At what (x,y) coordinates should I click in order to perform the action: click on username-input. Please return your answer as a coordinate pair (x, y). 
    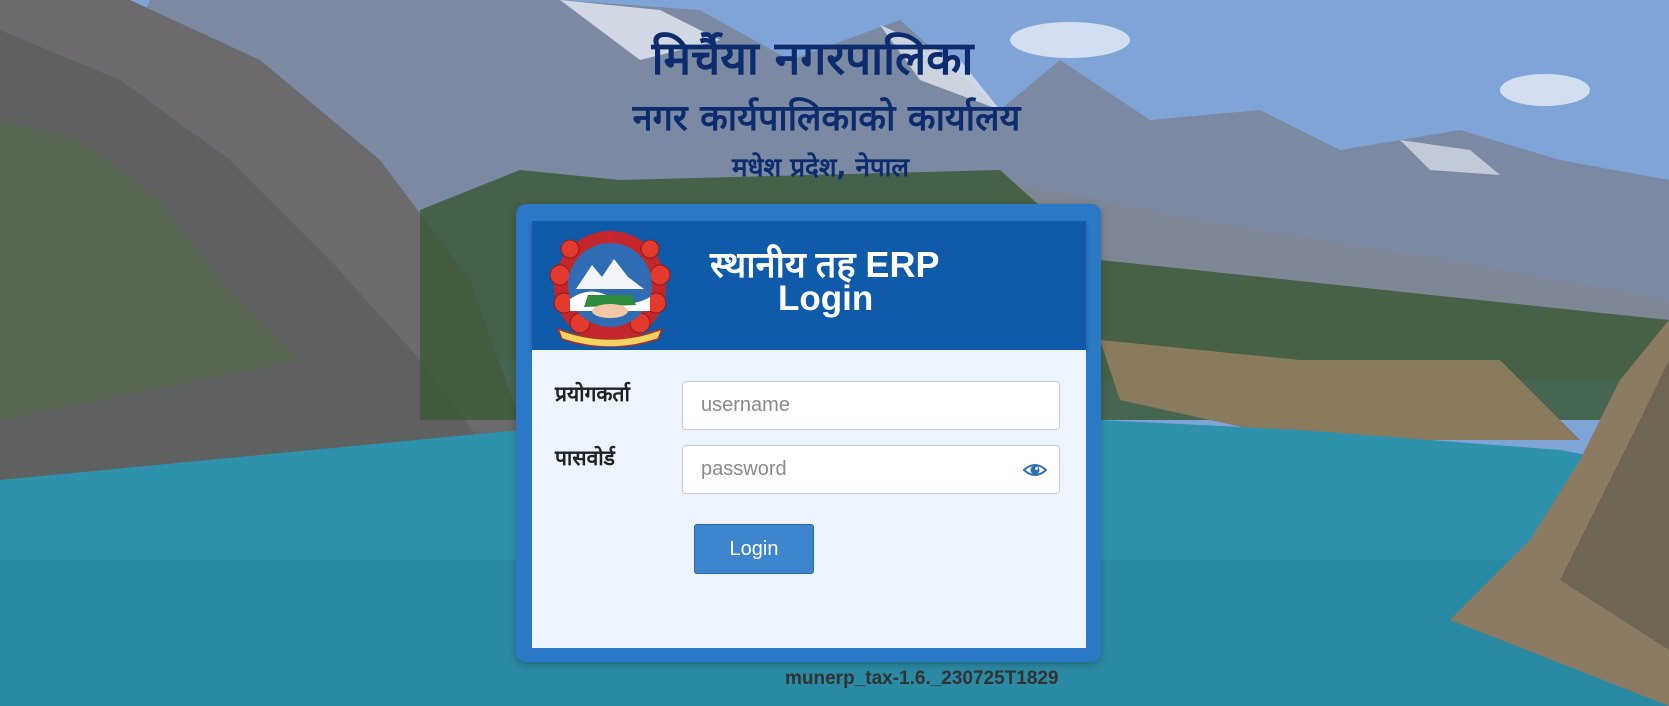
    Looking at the image, I should click on (871, 405).